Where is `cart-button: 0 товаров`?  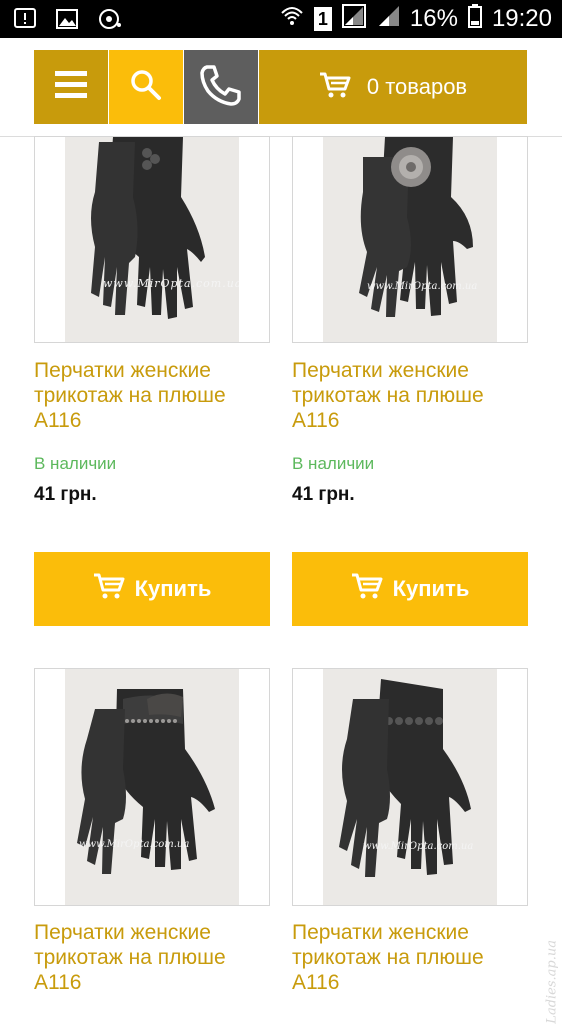 cart-button: 0 товаров is located at coordinates (393, 87).